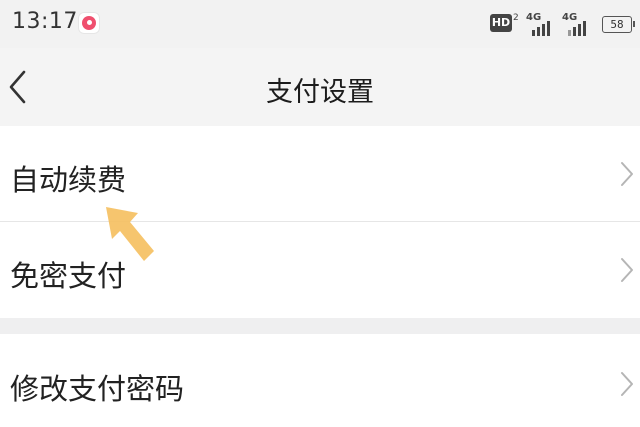 Image resolution: width=640 pixels, height=427 pixels. I want to click on page-title: 支付设置, so click(320, 92).